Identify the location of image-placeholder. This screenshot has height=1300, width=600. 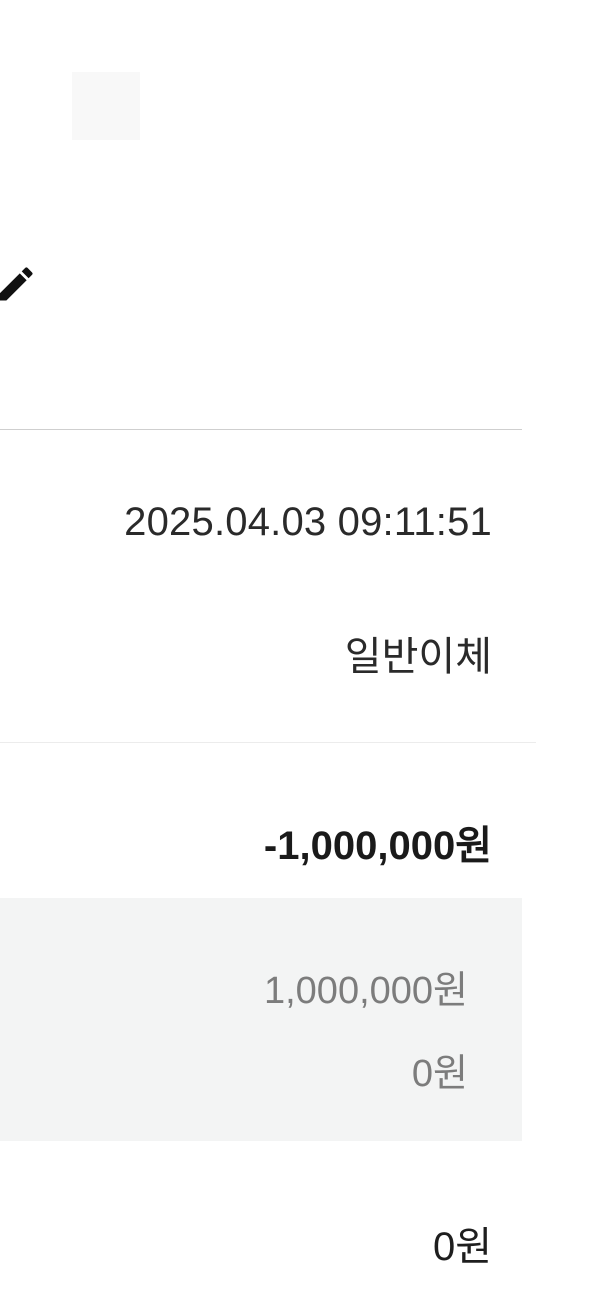
(106, 106).